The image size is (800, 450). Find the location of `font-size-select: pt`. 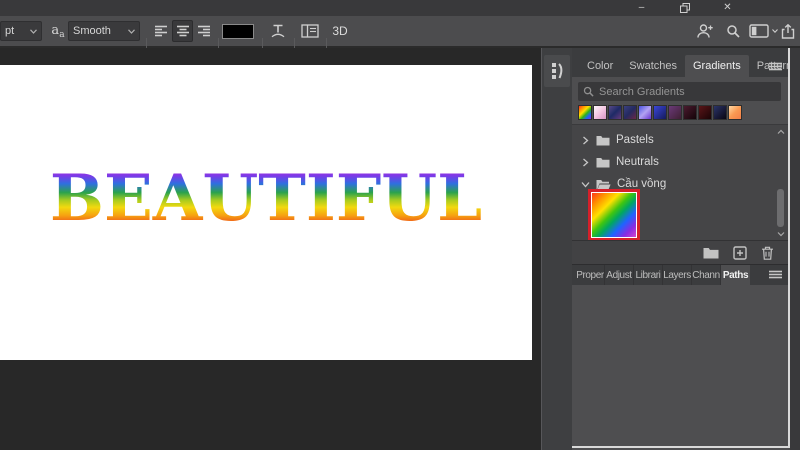

font-size-select: pt is located at coordinates (21, 31).